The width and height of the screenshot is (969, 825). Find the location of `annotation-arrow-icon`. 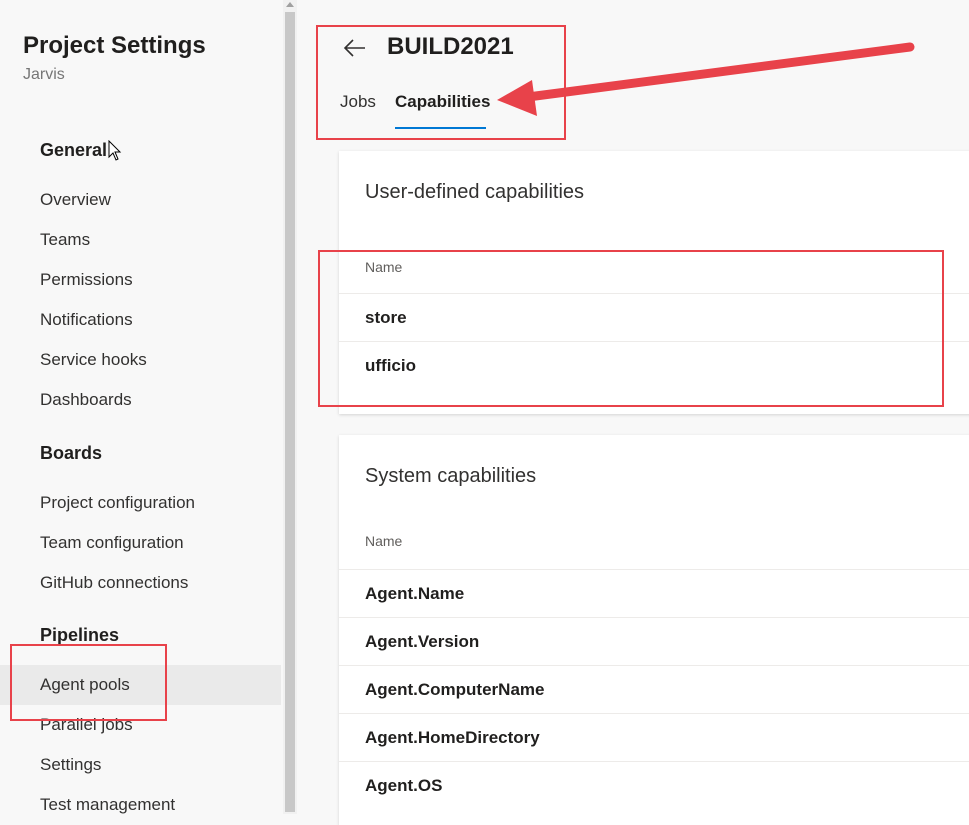

annotation-arrow-icon is located at coordinates (706, 79).